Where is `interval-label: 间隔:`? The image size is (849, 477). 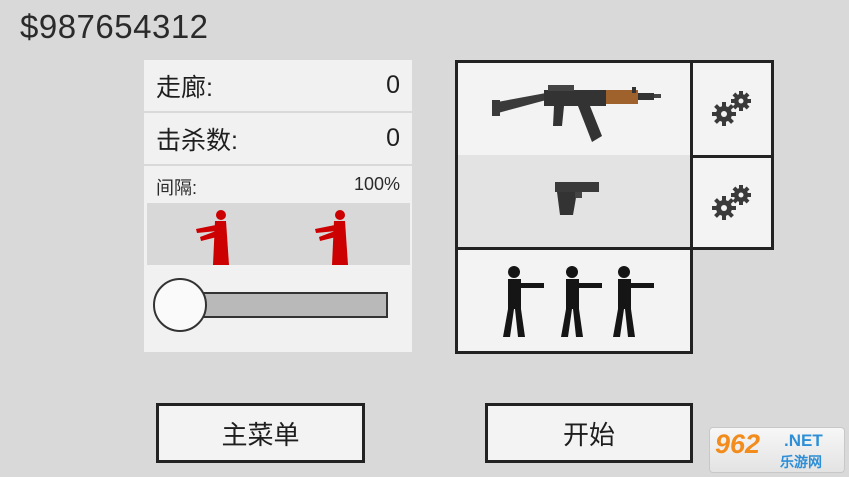 interval-label: 间隔: is located at coordinates (177, 188).